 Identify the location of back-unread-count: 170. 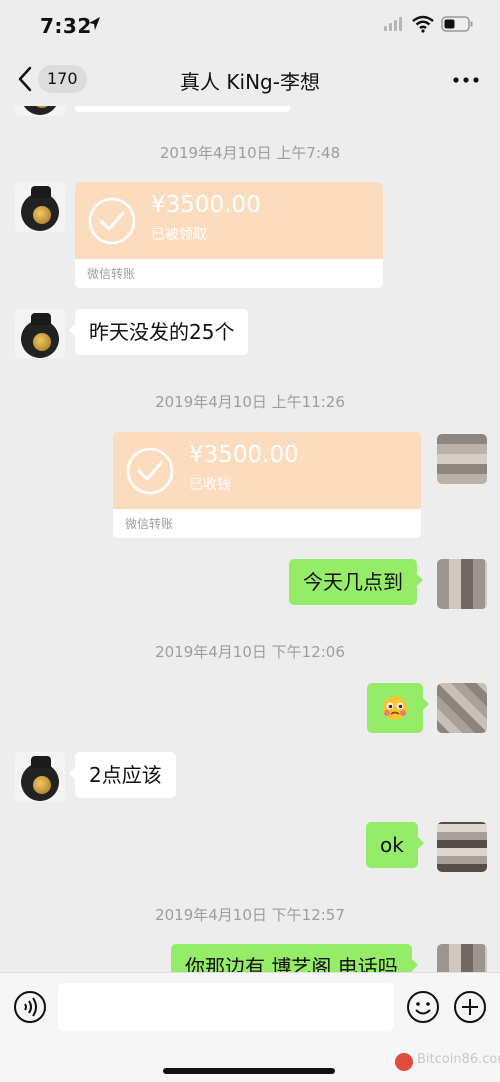
(62, 79).